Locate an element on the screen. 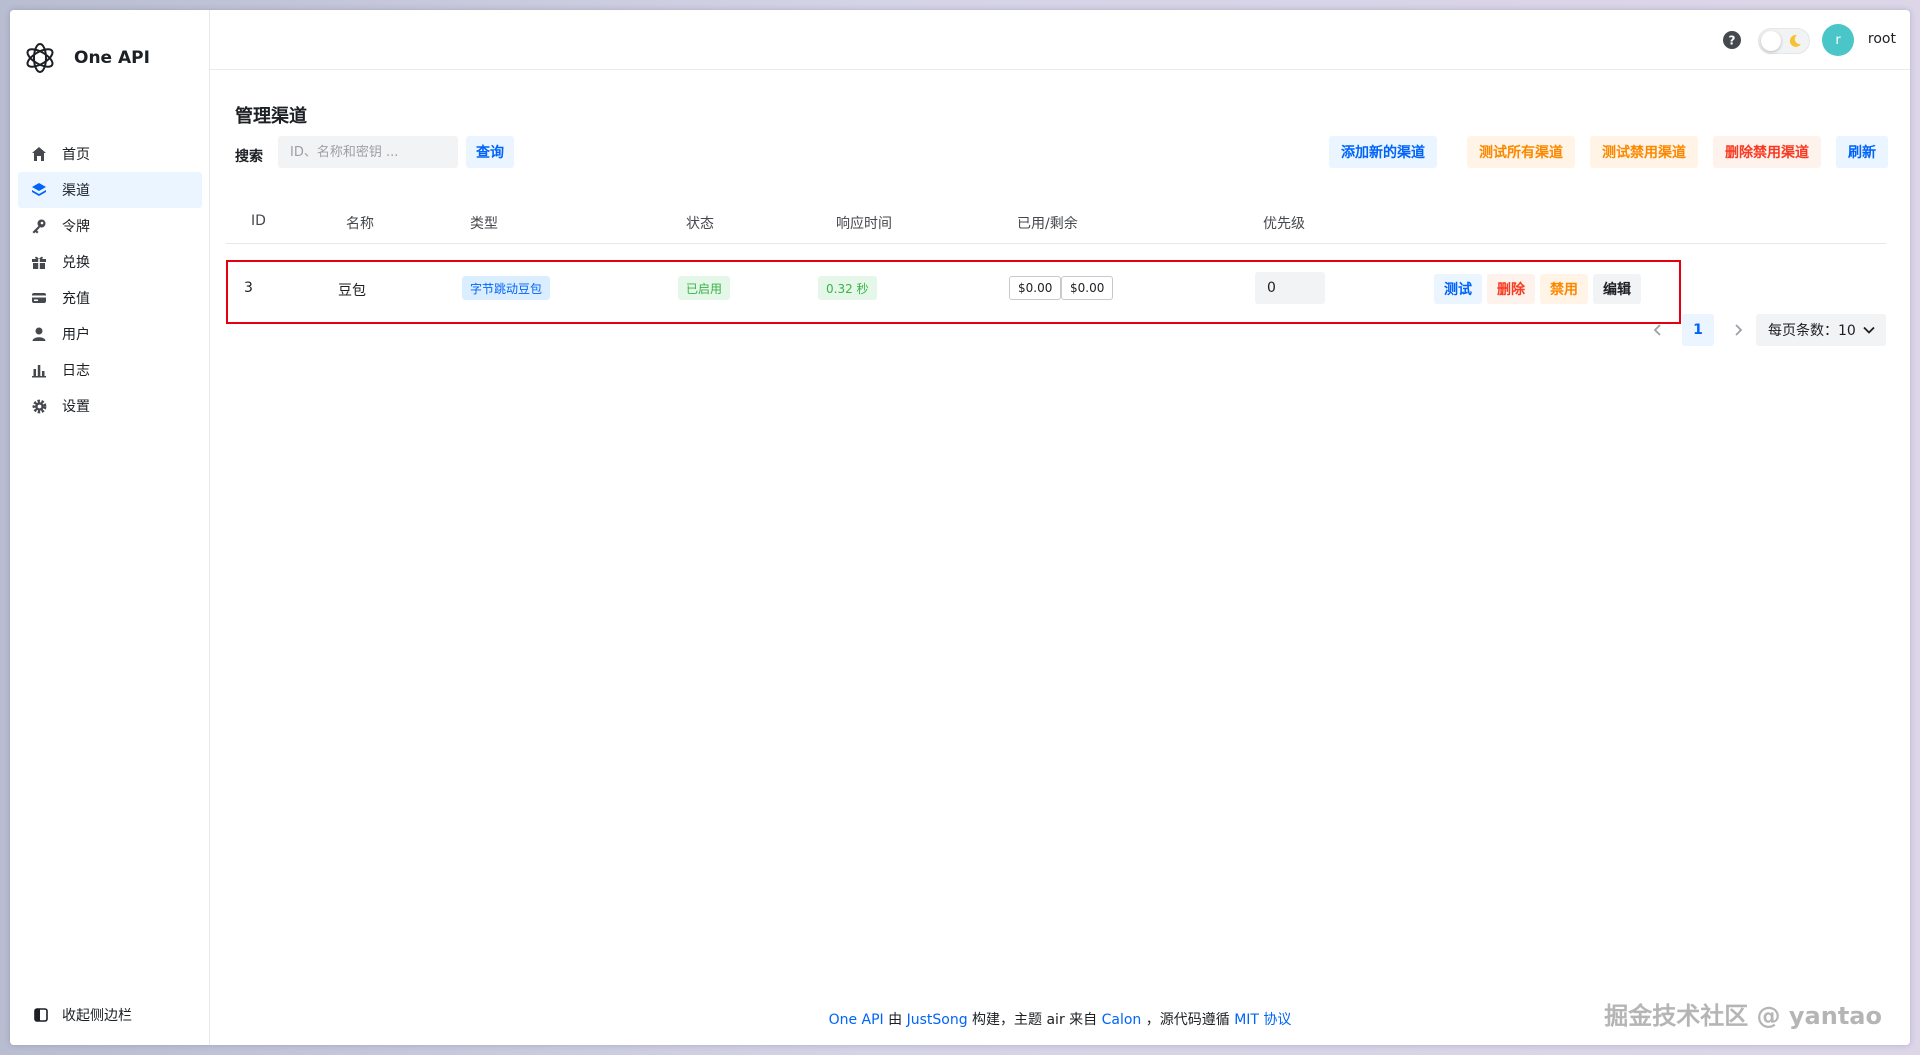  cell-id: 3 is located at coordinates (248, 288).